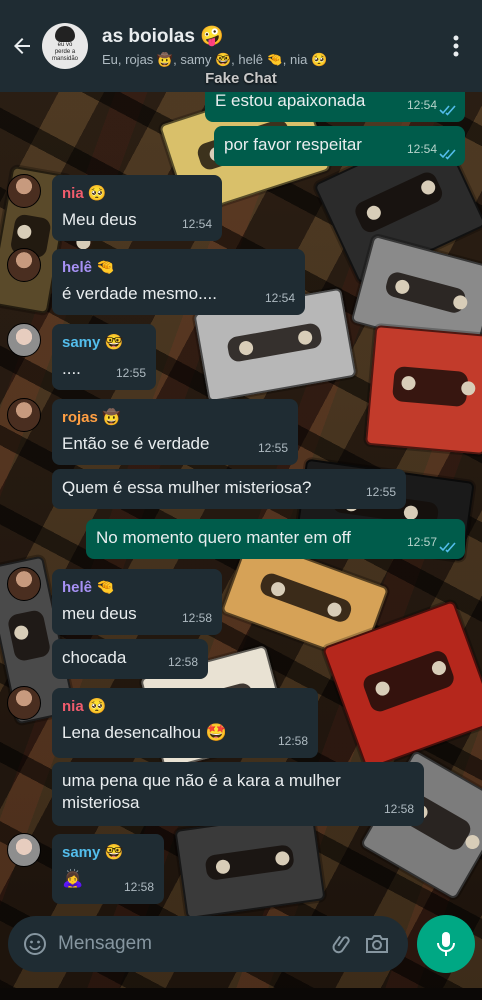 The height and width of the screenshot is (1000, 482). What do you see at coordinates (64, 52) in the screenshot?
I see `avatar-caption: eu vo perde a mansidão` at bounding box center [64, 52].